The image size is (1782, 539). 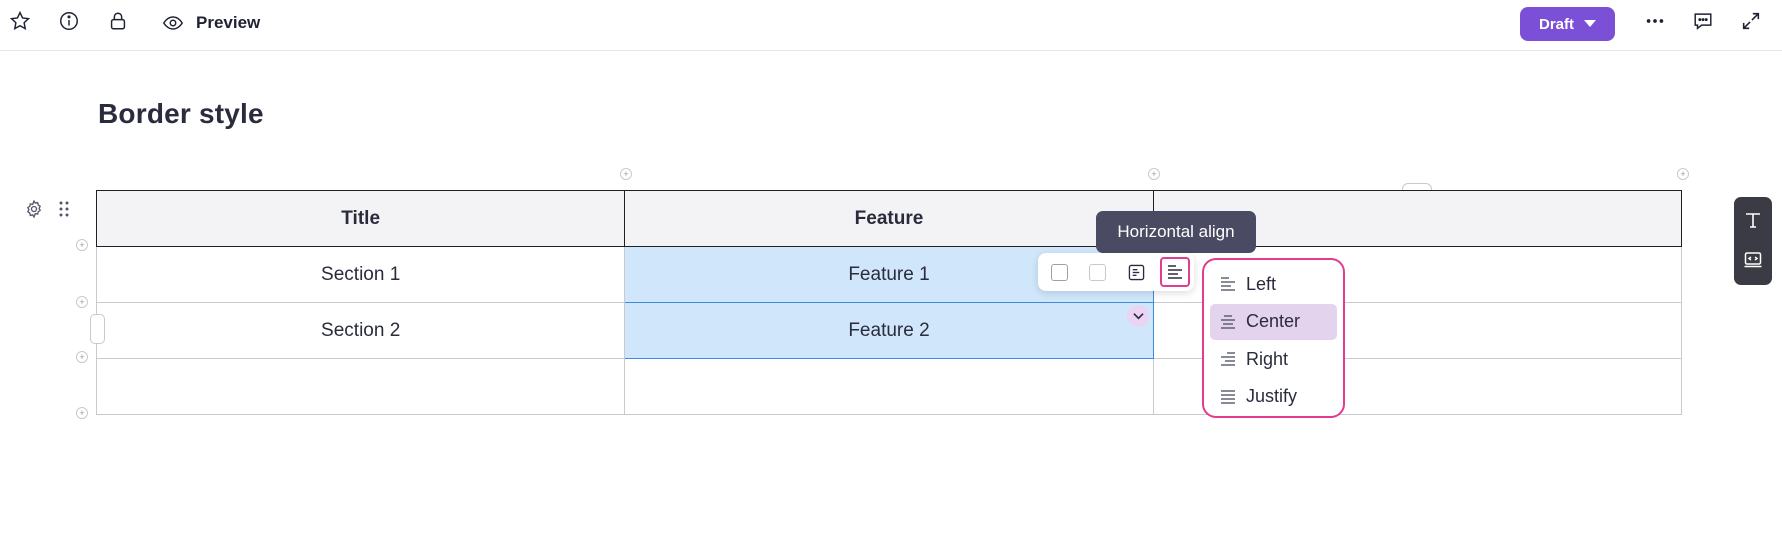 I want to click on draft-status-button: Draft, so click(x=1567, y=24).